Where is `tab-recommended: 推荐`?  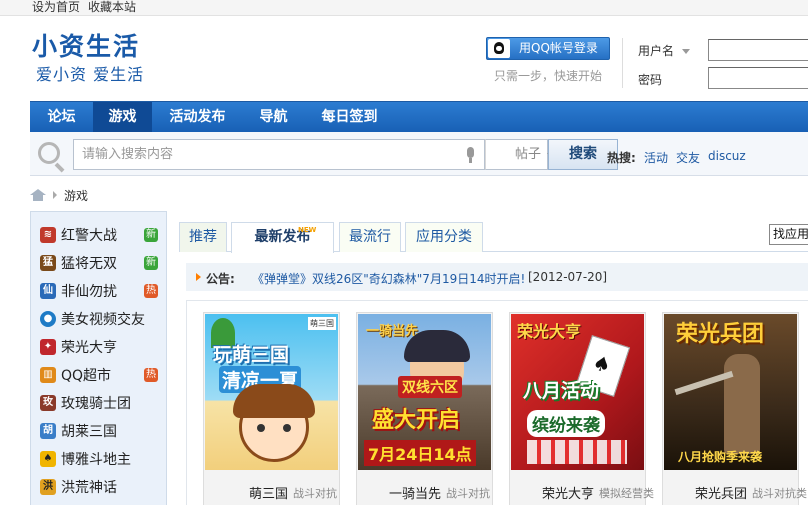
tab-recommended: 推荐 is located at coordinates (203, 237).